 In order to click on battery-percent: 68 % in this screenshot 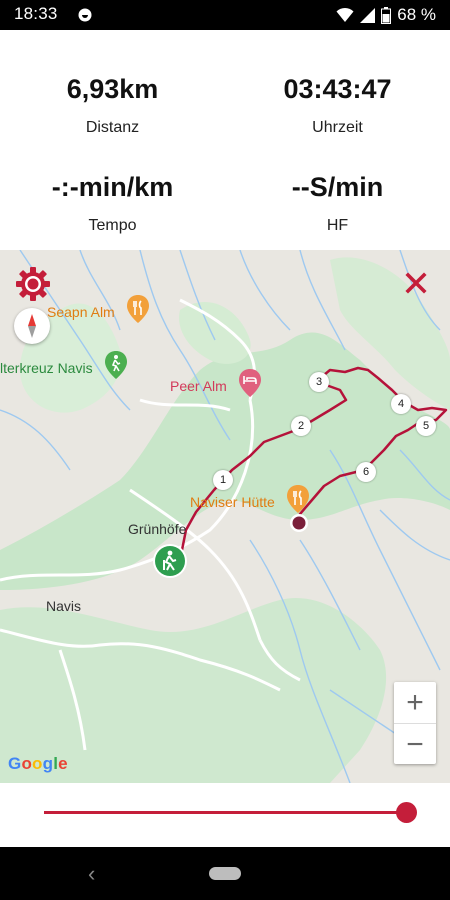, I will do `click(416, 14)`.